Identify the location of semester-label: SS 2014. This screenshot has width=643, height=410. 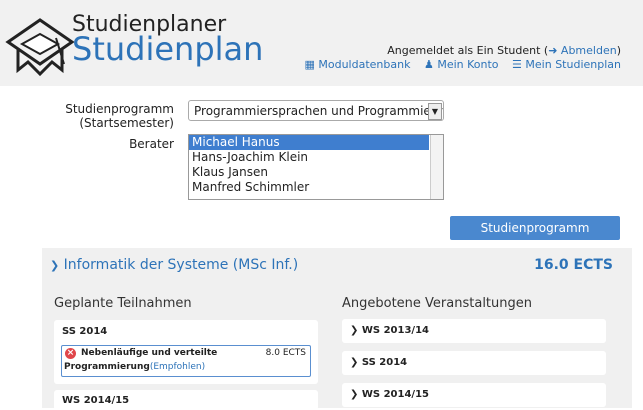
(85, 331).